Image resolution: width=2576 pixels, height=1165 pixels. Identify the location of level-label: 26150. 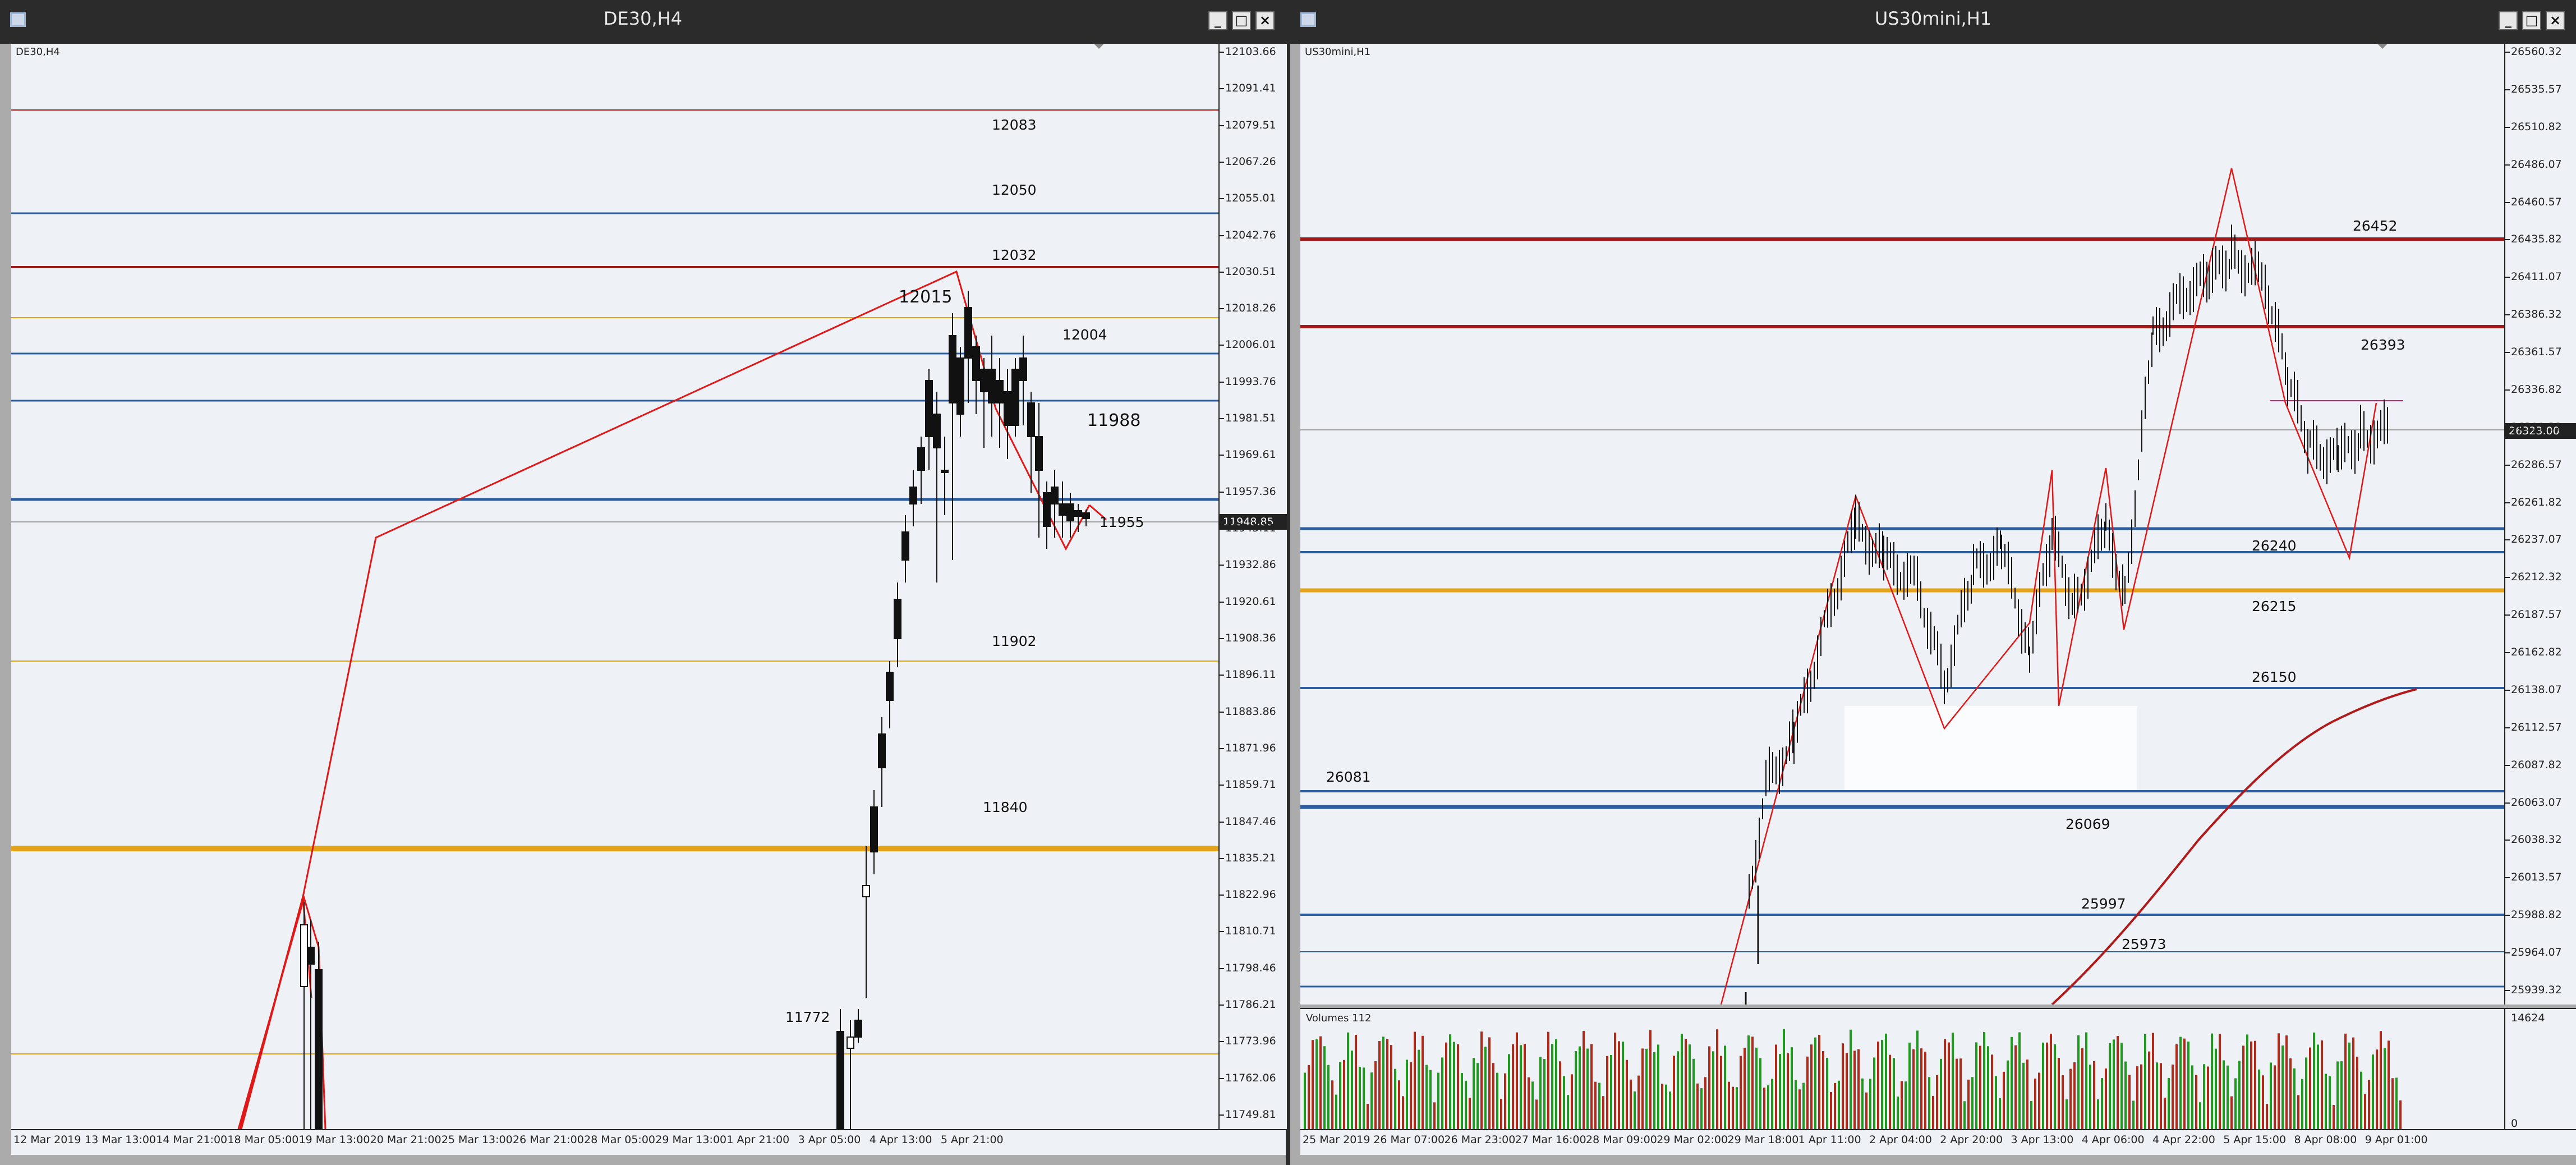
(2274, 677).